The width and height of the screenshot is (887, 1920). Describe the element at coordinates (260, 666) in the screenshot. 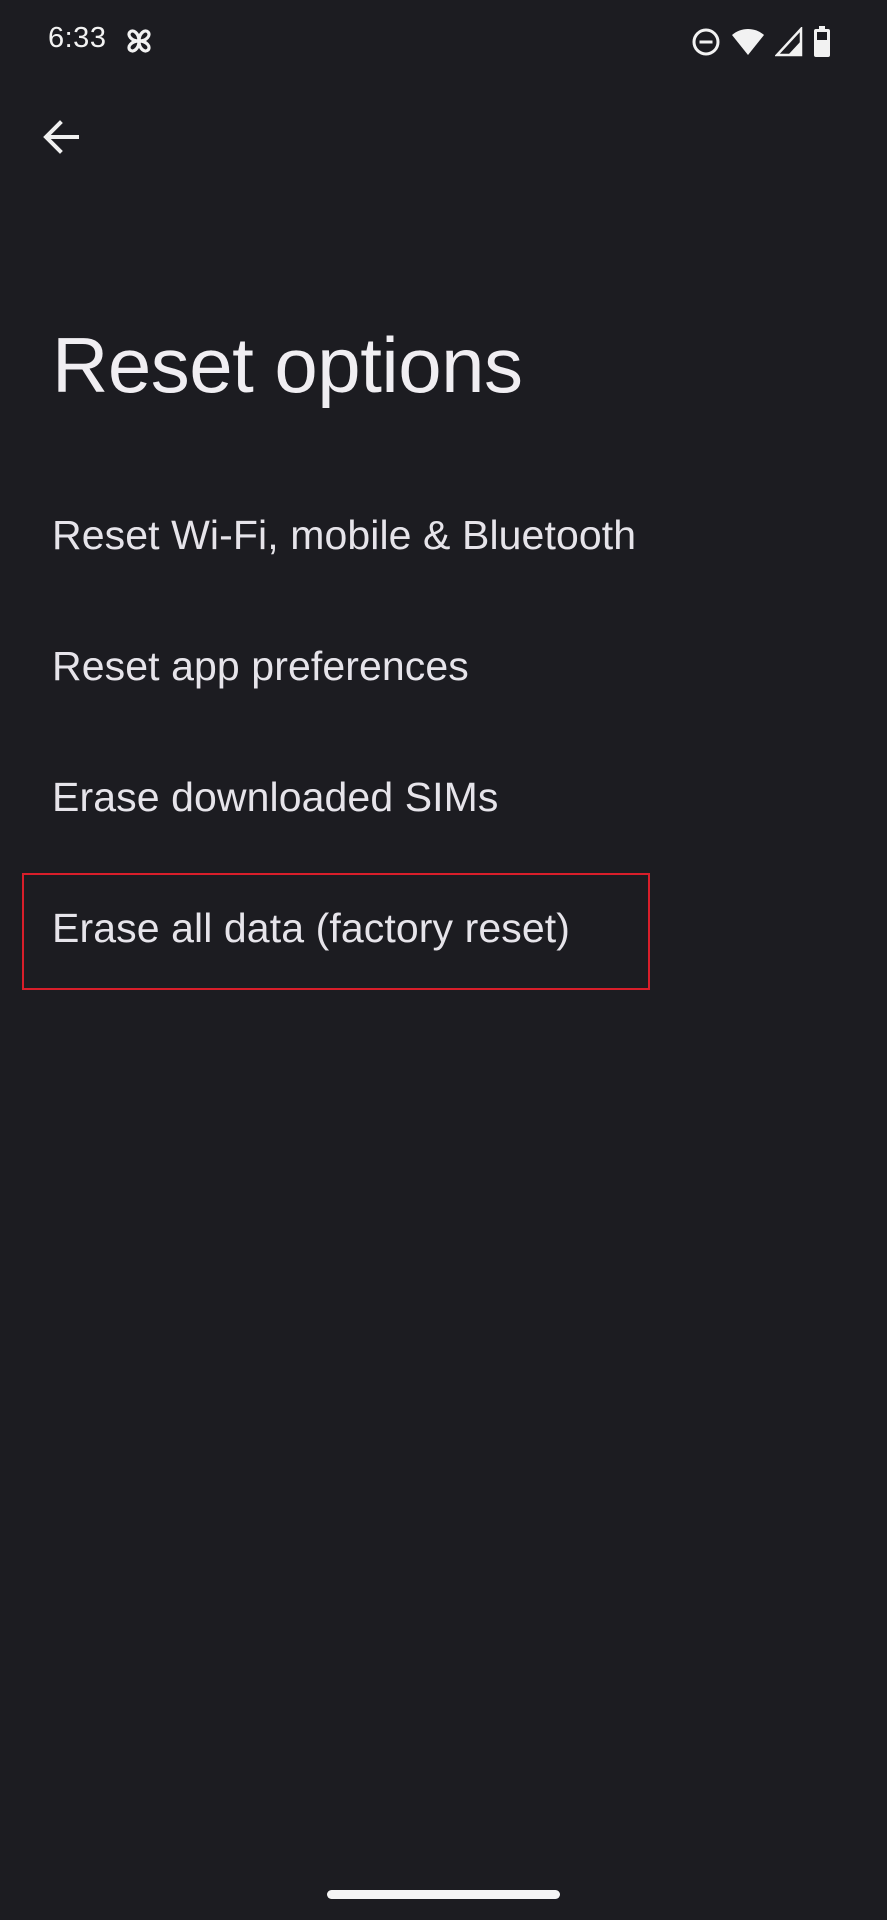

I see `option-label: Reset app preferences` at that location.